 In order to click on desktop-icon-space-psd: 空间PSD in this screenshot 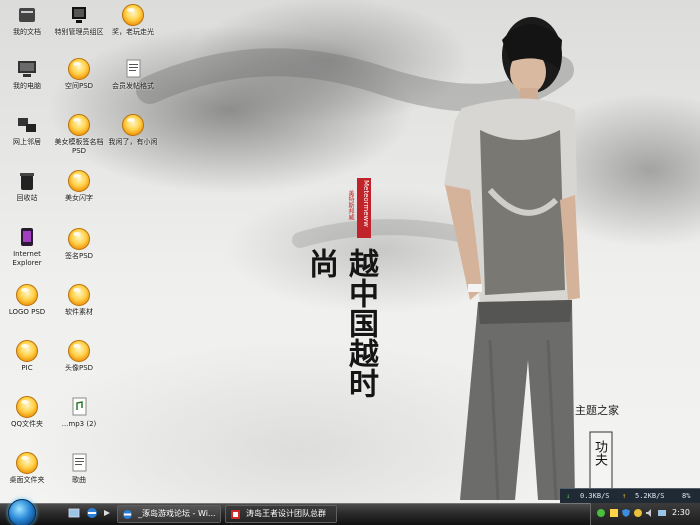, I will do `click(79, 74)`.